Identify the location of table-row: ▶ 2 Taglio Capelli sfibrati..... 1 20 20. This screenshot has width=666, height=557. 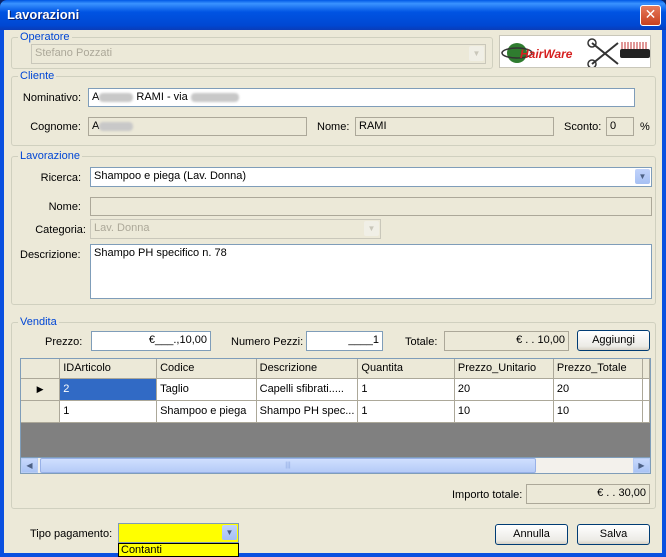
(335, 389).